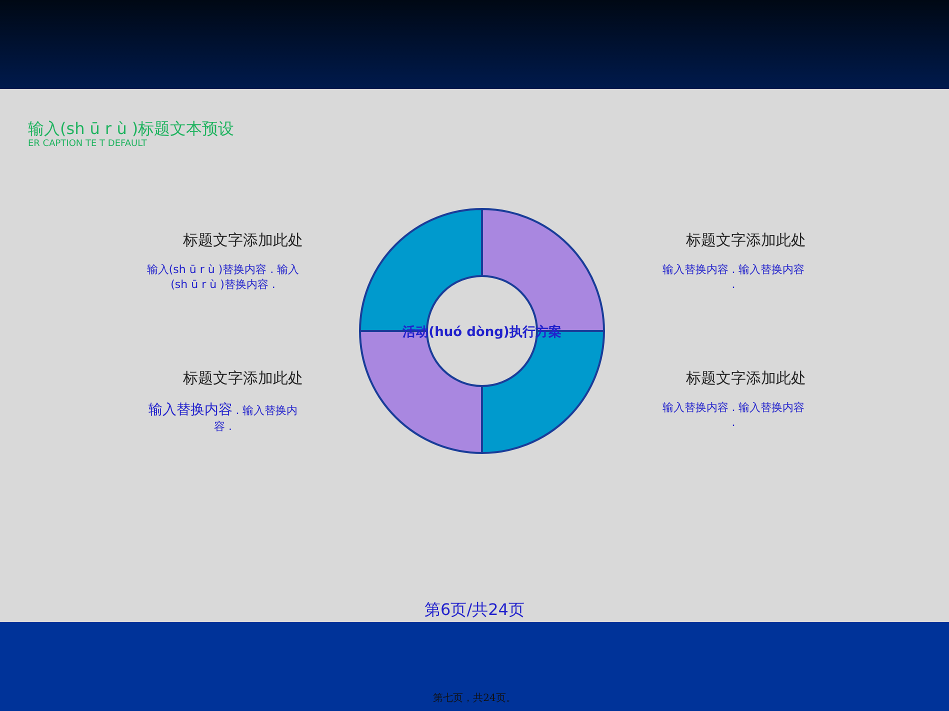  Describe the element at coordinates (223, 278) in the screenshot. I see `block-text: 输入(sh ū r ù )替换内容 . 输入(sh ū r ù )替换内容 .` at that location.